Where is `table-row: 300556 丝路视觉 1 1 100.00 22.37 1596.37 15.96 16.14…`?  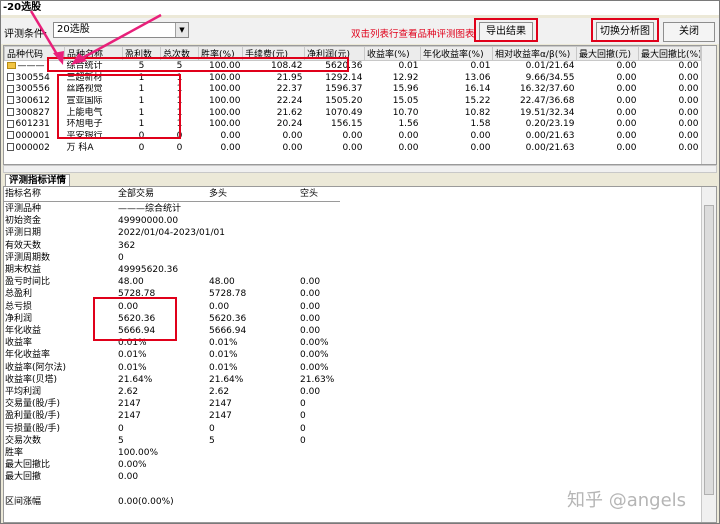 table-row: 300556 丝路视觉 1 1 100.00 22.37 1596.37 15.96 16.14… is located at coordinates (353, 90).